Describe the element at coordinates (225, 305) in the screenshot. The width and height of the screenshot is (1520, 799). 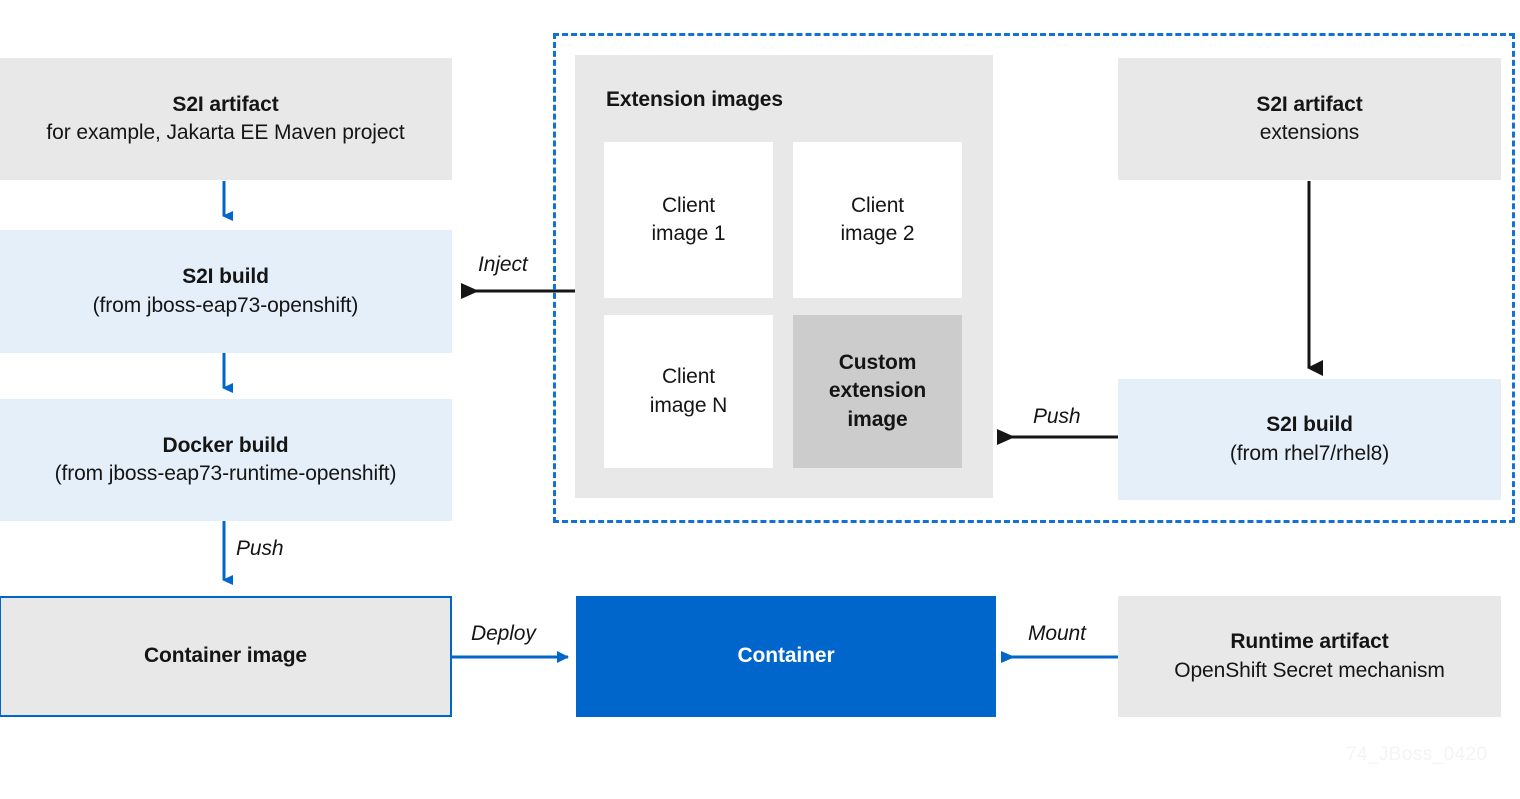
I see `box-s2i-build-openshift-subtitle: (from jboss-eap73-openshift)` at that location.